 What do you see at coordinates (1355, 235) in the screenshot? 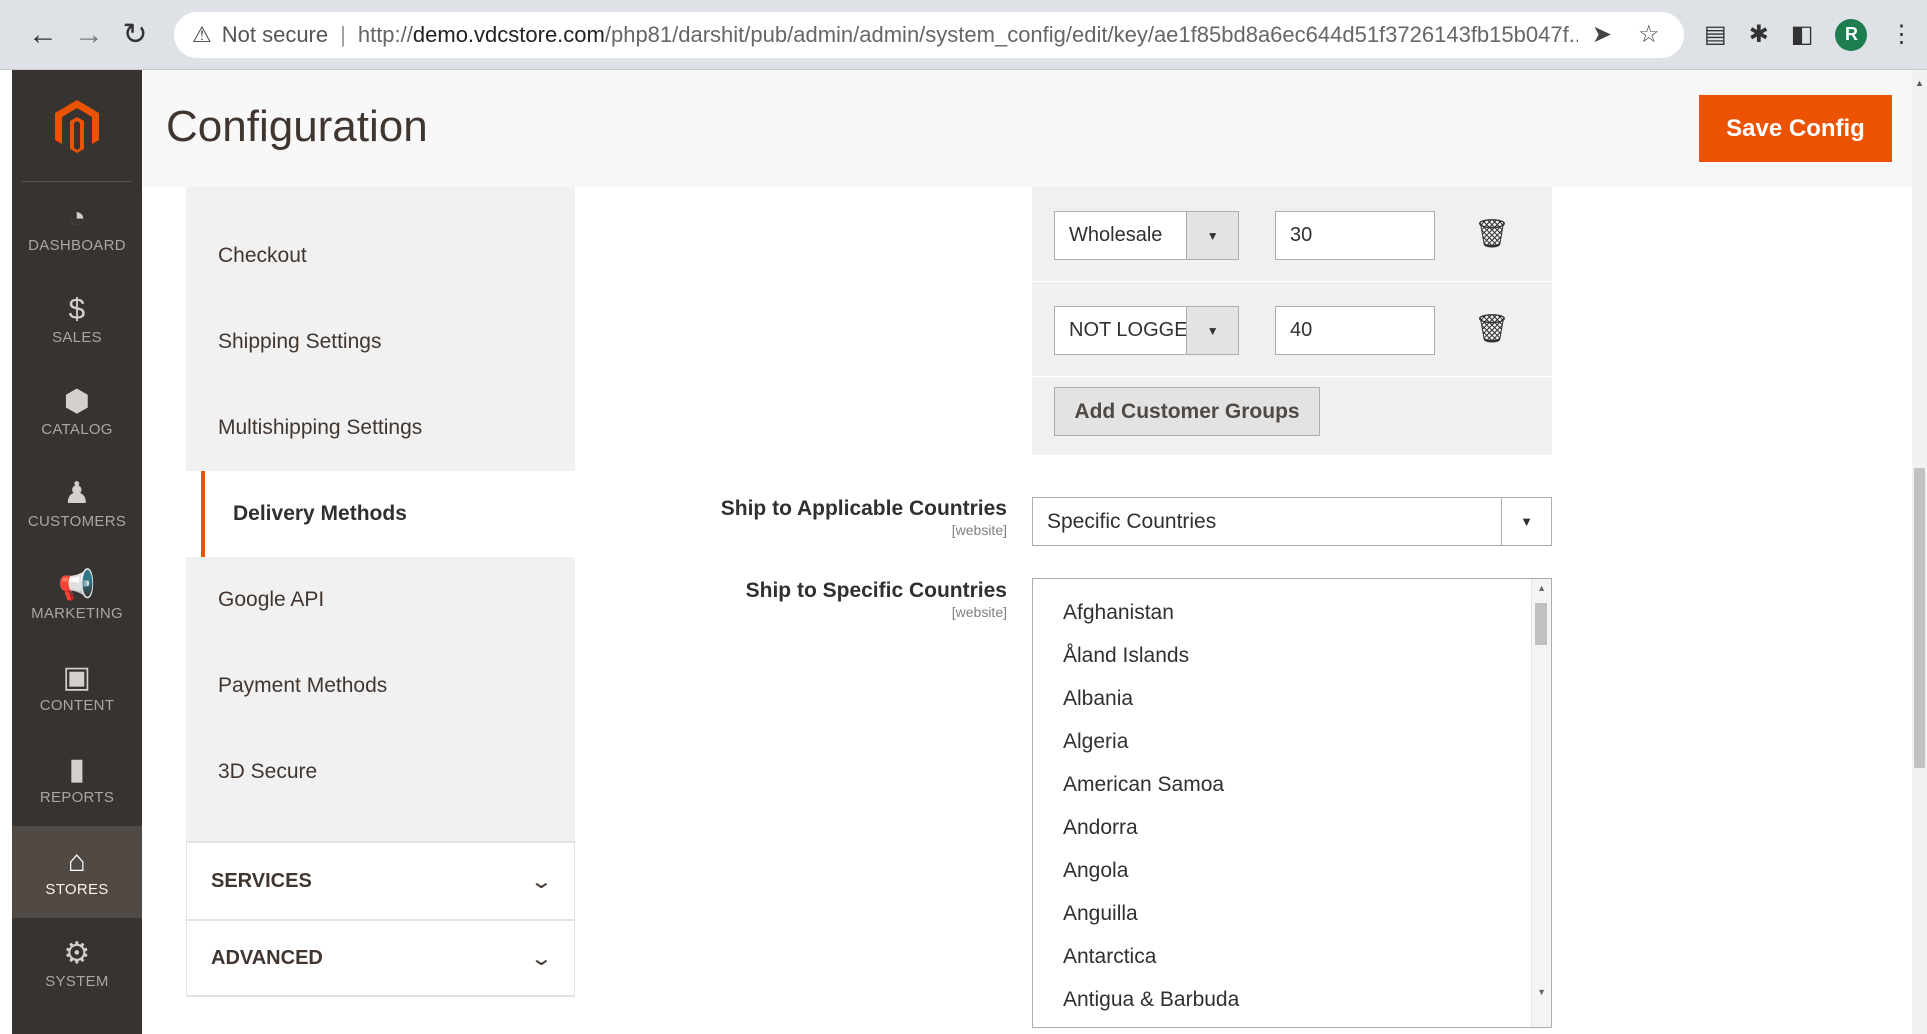
I see `group-amount-input: 30` at bounding box center [1355, 235].